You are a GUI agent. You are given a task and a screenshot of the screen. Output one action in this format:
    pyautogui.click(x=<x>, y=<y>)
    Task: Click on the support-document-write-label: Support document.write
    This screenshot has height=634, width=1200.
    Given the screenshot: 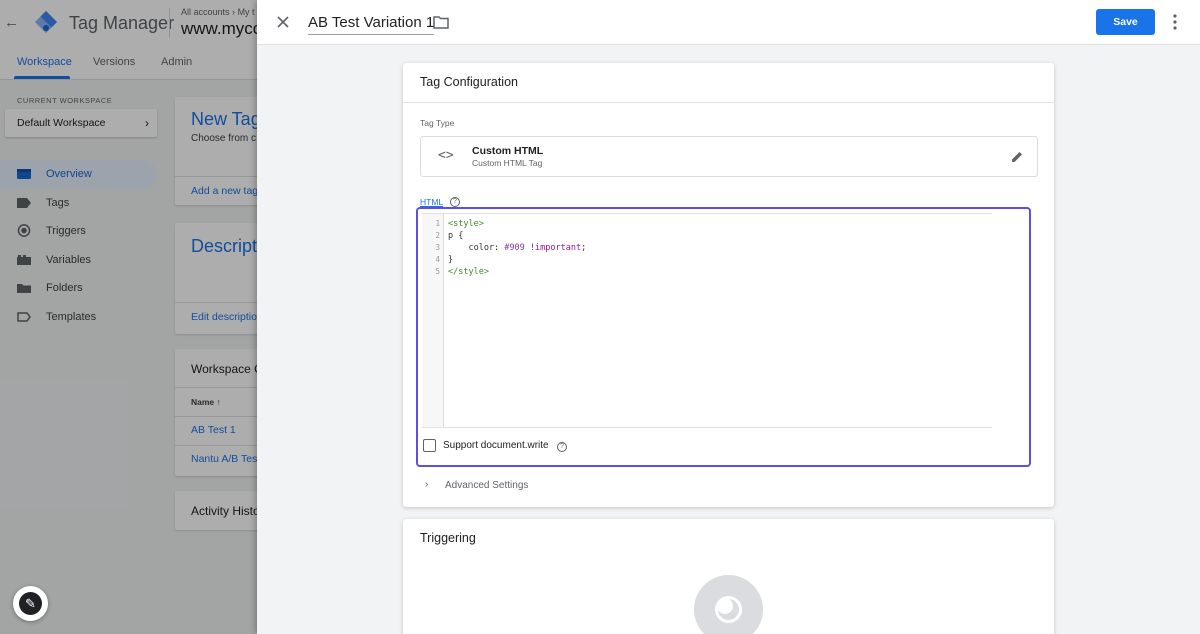 What is the action you would take?
    pyautogui.click(x=496, y=445)
    